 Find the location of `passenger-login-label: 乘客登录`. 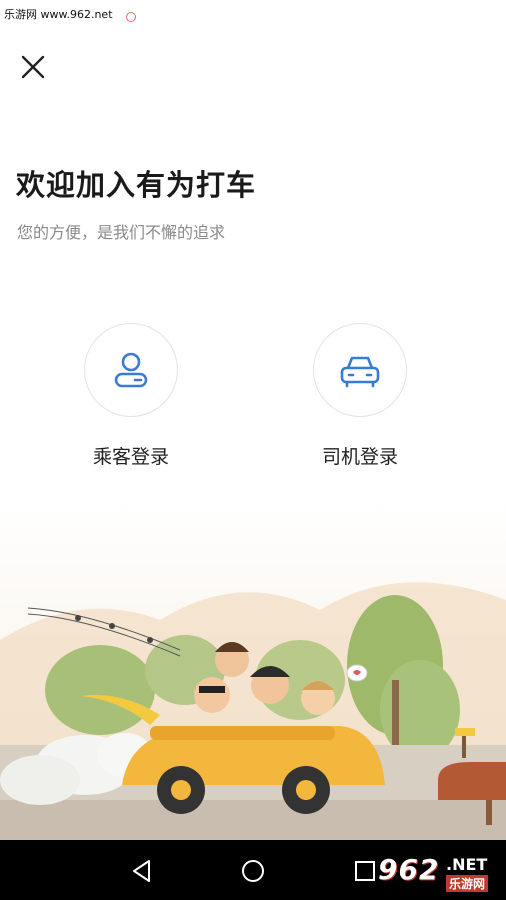

passenger-login-label: 乘客登录 is located at coordinates (130, 457).